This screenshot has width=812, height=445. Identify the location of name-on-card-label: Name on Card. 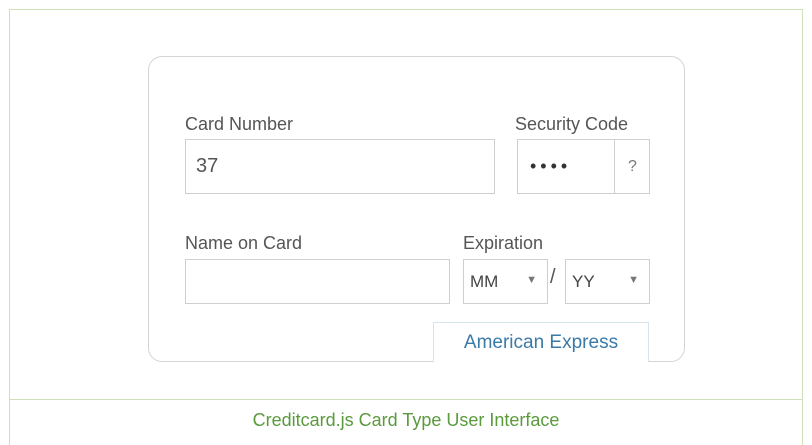
(244, 243).